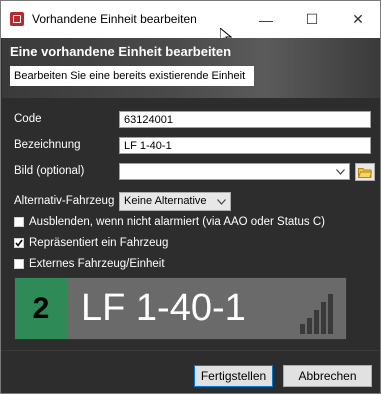  What do you see at coordinates (163, 308) in the screenshot?
I see `preview-unit-name: LF 1-40-1` at bounding box center [163, 308].